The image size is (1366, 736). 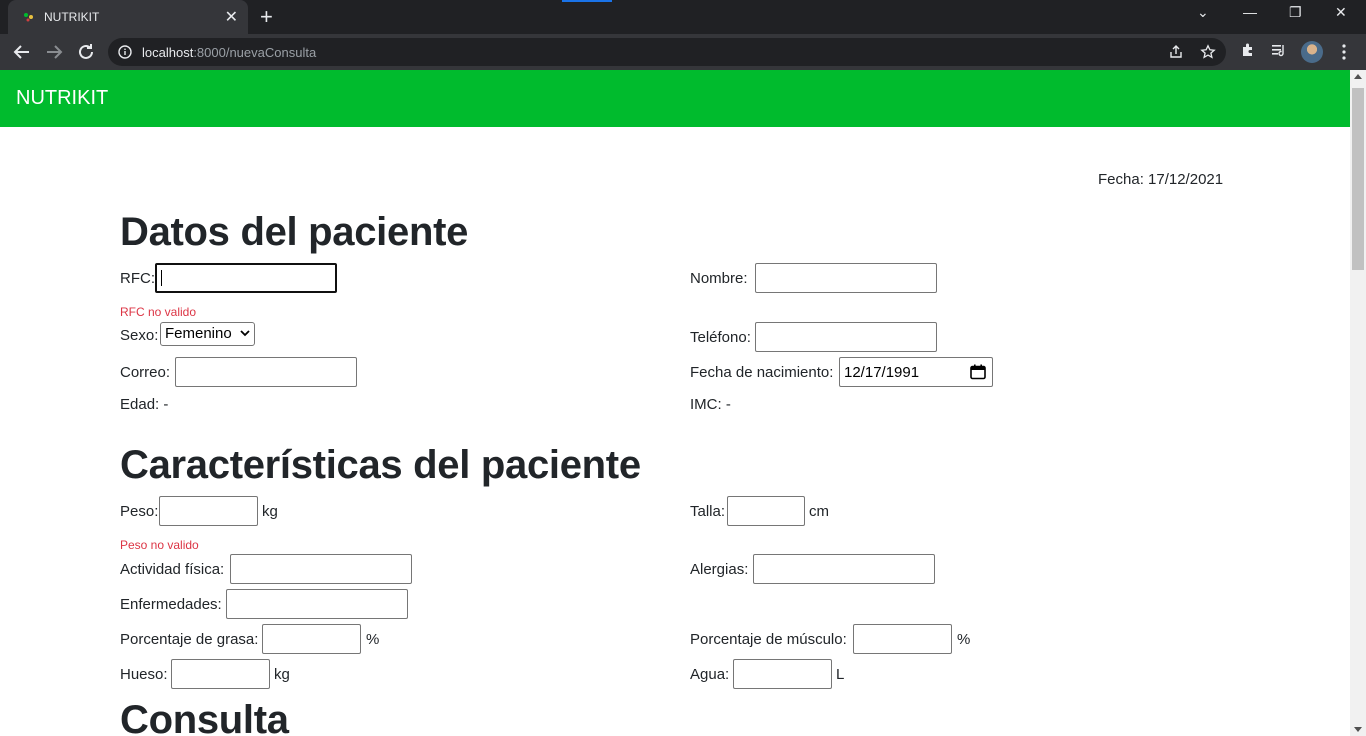 What do you see at coordinates (667, 52) in the screenshot?
I see `address-bar: localhost:8000/nuevaConsulta` at bounding box center [667, 52].